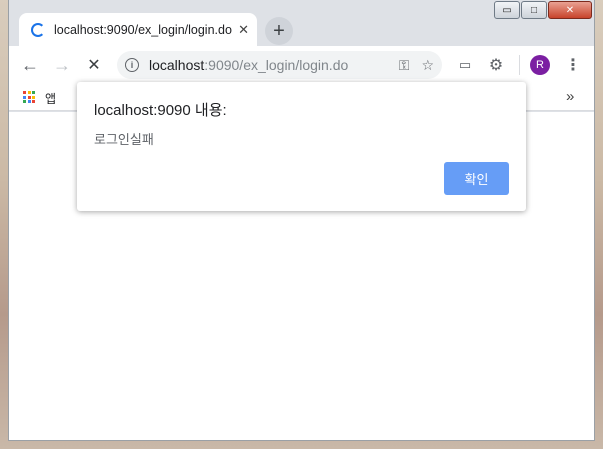 This screenshot has width=603, height=449. Describe the element at coordinates (476, 178) in the screenshot. I see `ok-button: 확인` at that location.